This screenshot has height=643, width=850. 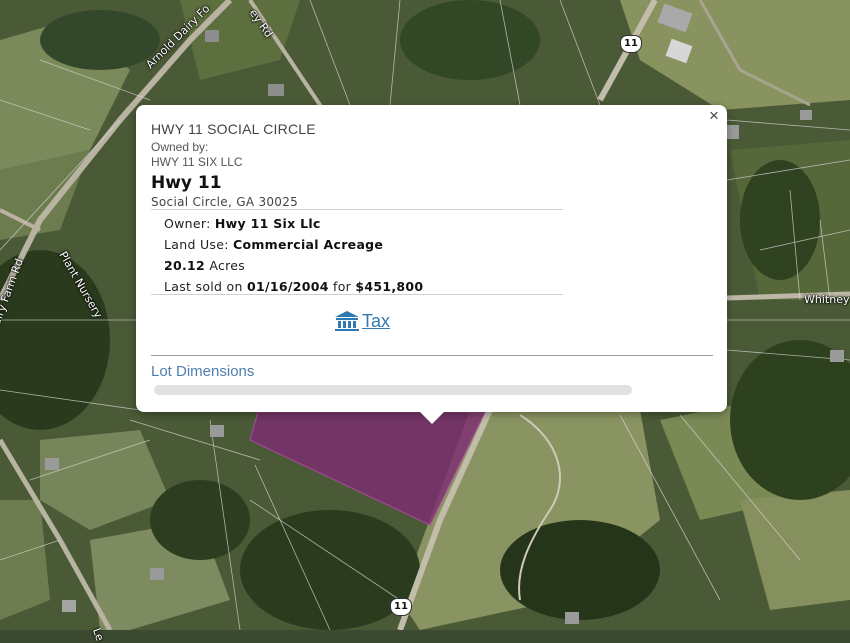 What do you see at coordinates (393, 390) in the screenshot?
I see `lot-dimensions-loading-bar` at bounding box center [393, 390].